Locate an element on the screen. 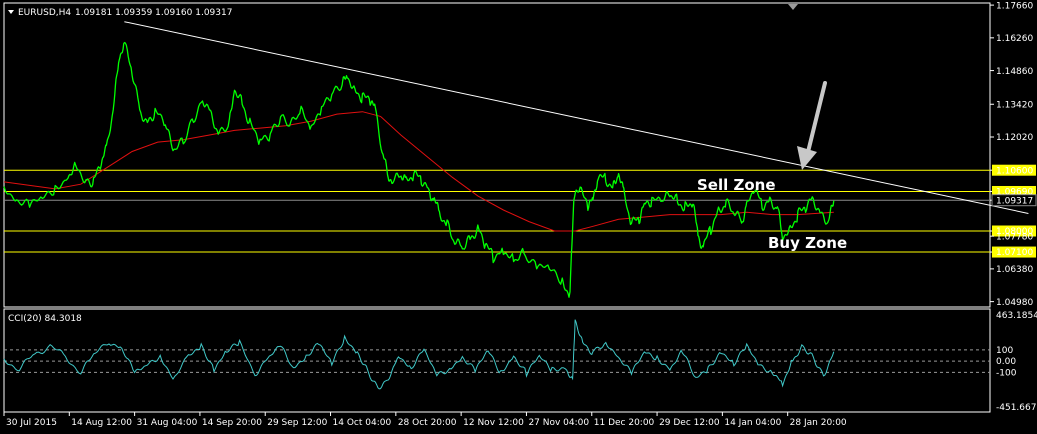 This screenshot has width=1037, height=434. cci-label: CCI(20) 84.3018 is located at coordinates (45, 319).